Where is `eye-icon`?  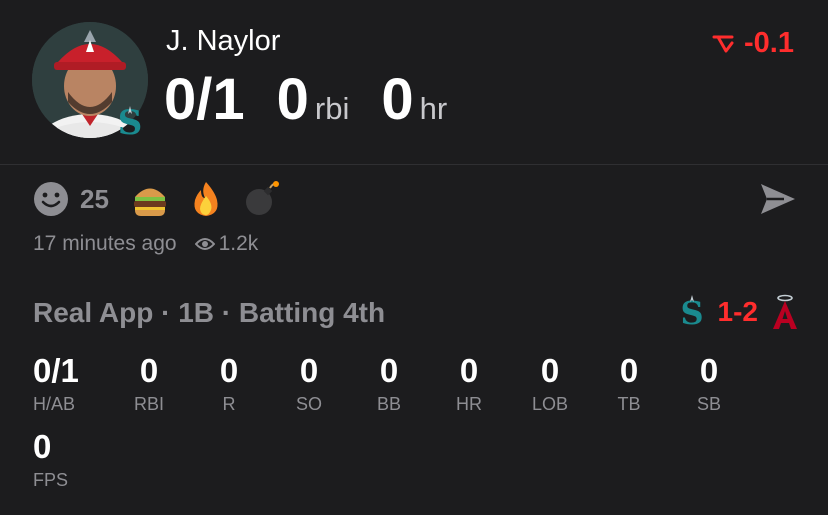 eye-icon is located at coordinates (204, 244).